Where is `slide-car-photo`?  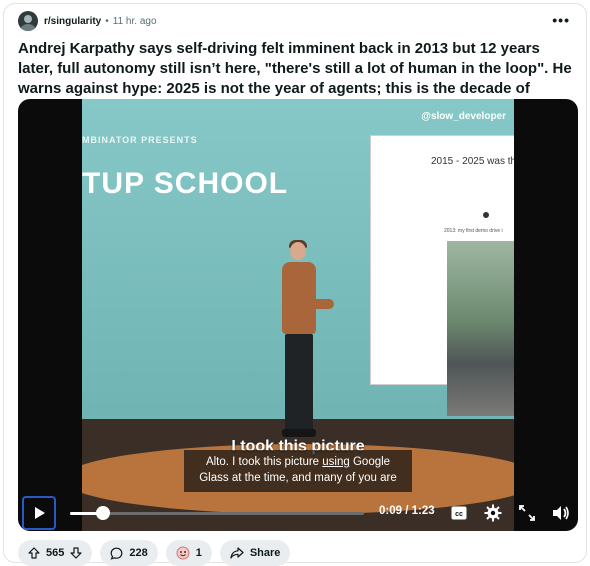
slide-car-photo is located at coordinates (480, 328).